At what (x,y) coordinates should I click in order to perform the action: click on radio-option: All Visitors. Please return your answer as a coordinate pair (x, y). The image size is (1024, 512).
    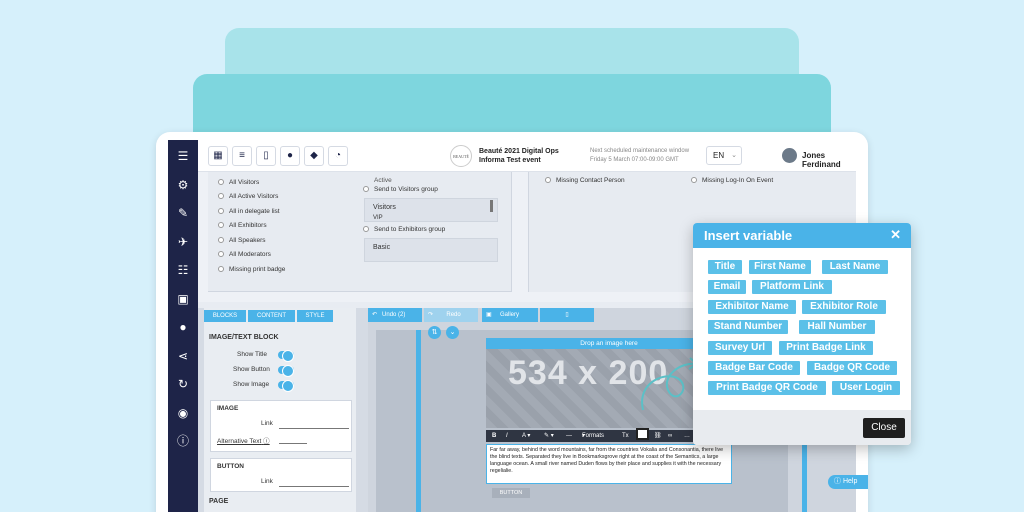
    Looking at the image, I should click on (238, 182).